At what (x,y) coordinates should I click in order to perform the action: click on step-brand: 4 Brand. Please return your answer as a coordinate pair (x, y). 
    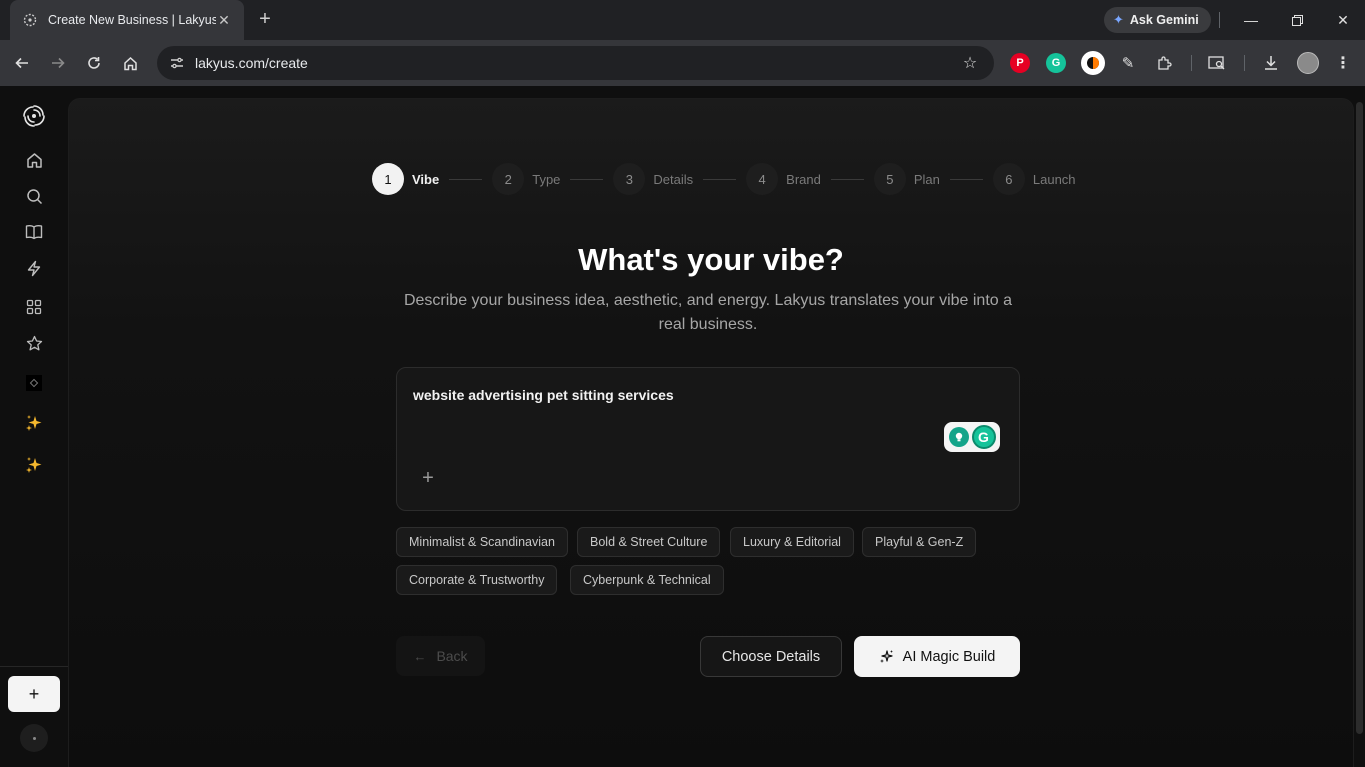
    Looking at the image, I should click on (810, 179).